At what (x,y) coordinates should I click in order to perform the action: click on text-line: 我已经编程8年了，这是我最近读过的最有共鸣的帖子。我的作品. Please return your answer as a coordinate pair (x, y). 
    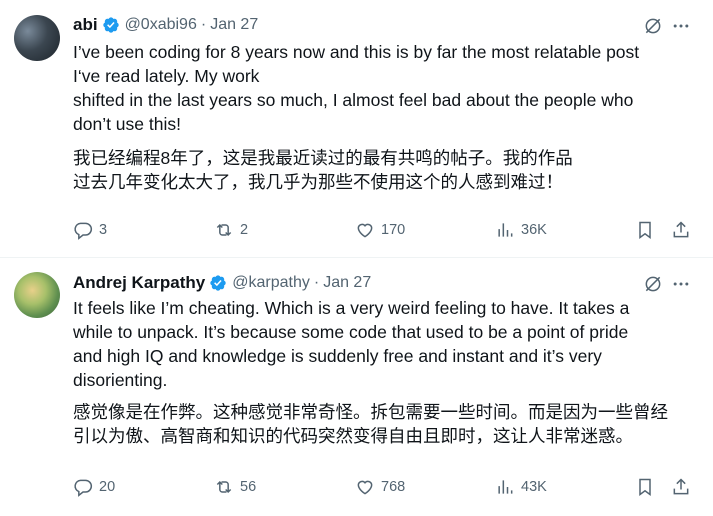
    Looking at the image, I should click on (323, 158).